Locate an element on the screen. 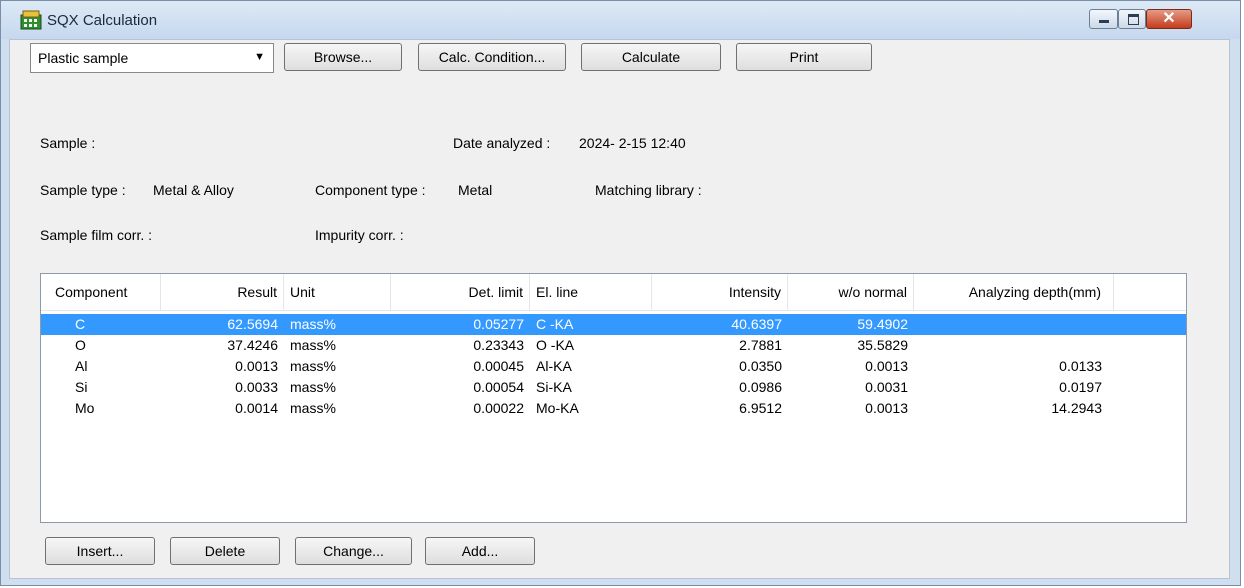 The height and width of the screenshot is (588, 1244). minimize-button is located at coordinates (1103, 19).